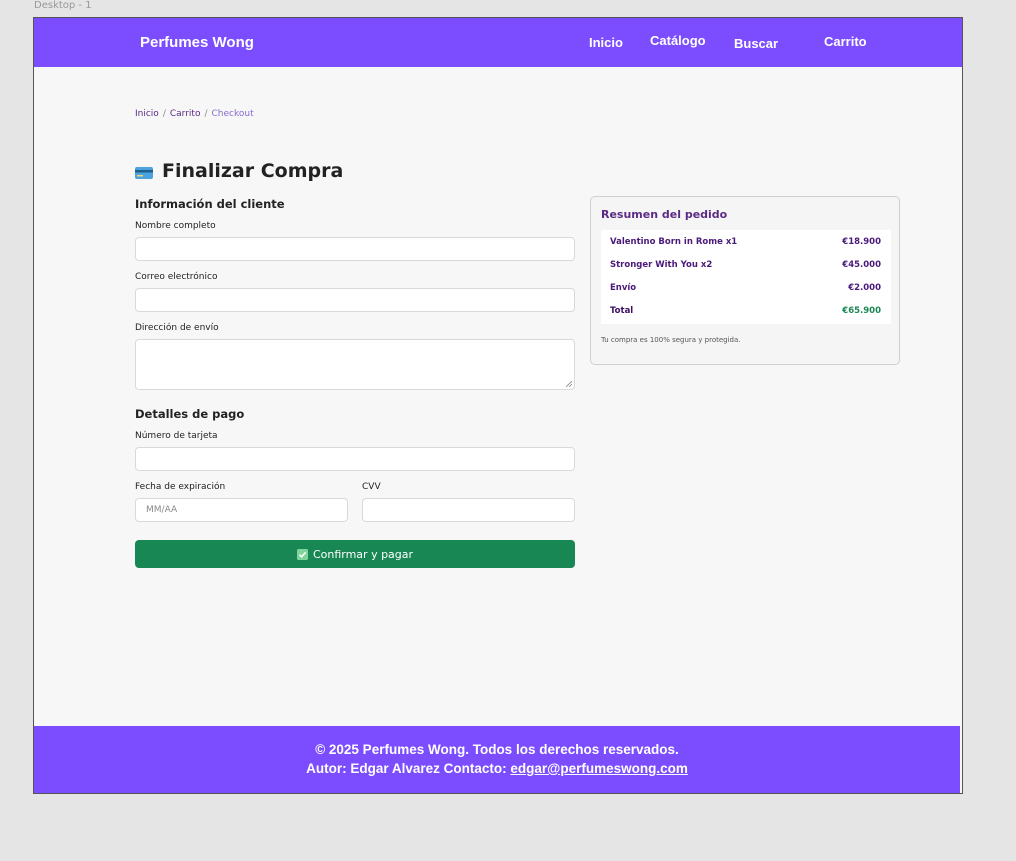  Describe the element at coordinates (598, 768) in the screenshot. I see `footer-email-link: edgar@perfumeswong.com` at that location.